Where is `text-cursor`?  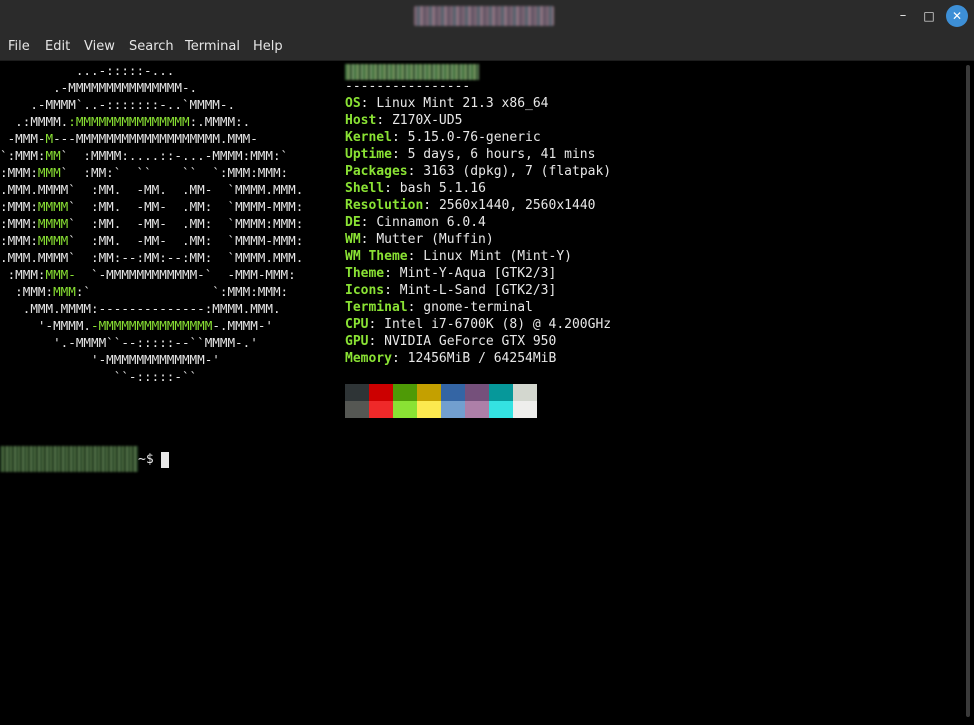
text-cursor is located at coordinates (165, 460).